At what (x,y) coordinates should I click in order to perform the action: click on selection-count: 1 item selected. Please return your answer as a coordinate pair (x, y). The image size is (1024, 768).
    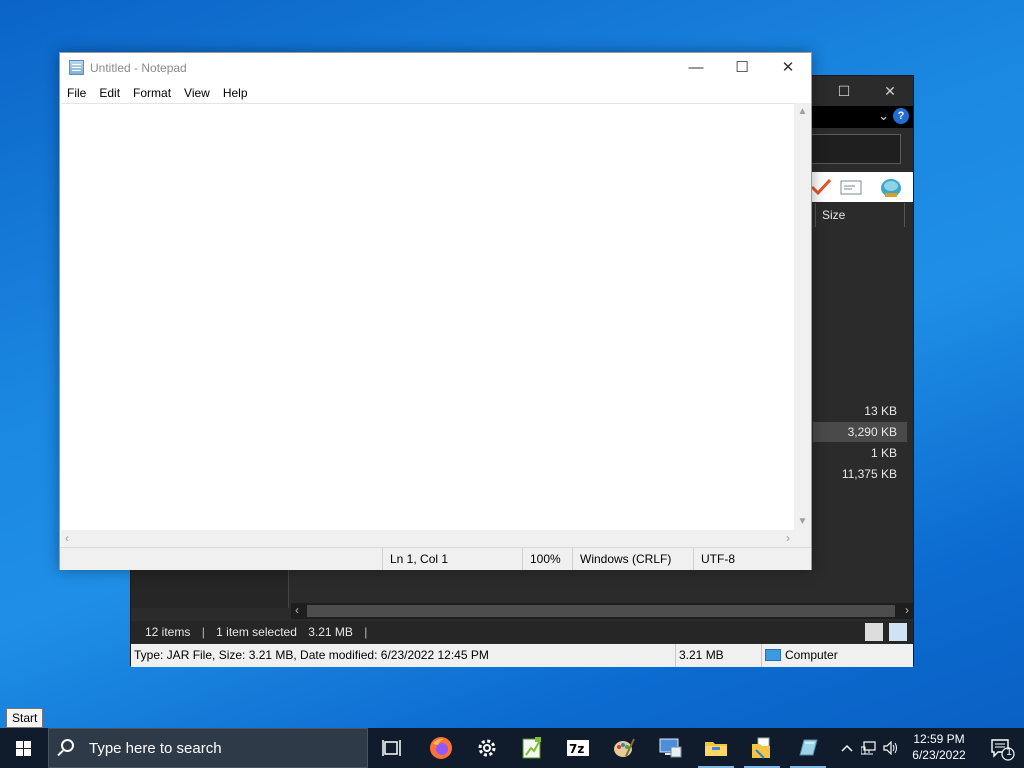
    Looking at the image, I should click on (256, 632).